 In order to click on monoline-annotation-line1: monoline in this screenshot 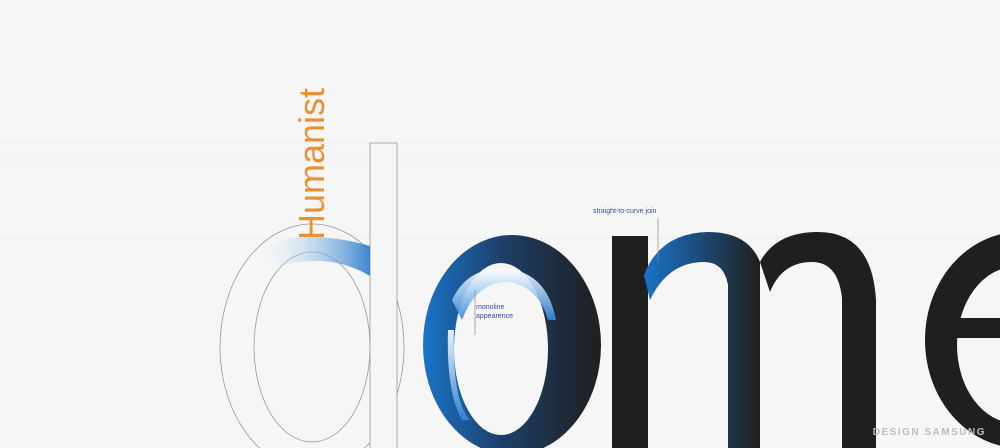, I will do `click(490, 307)`.